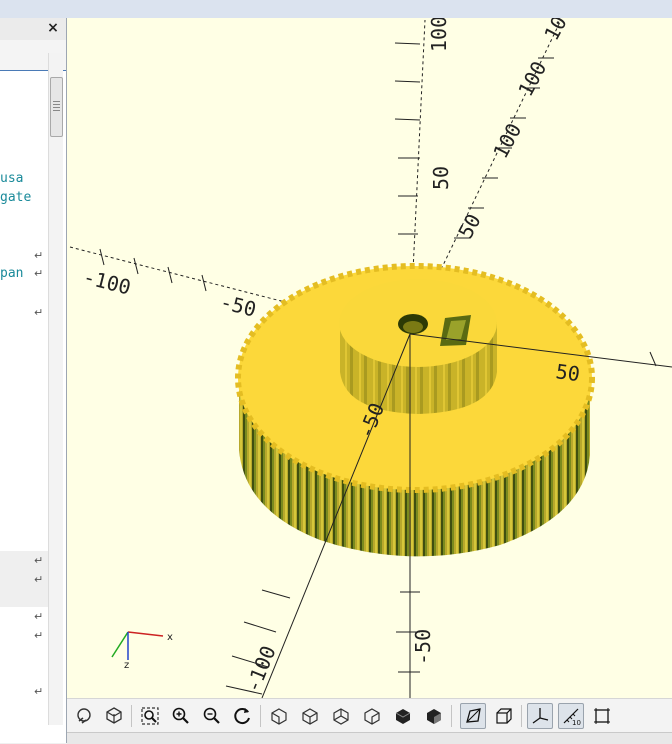 Image resolution: width=672 pixels, height=744 pixels. I want to click on y-axis-label-75: 100, so click(507, 140).